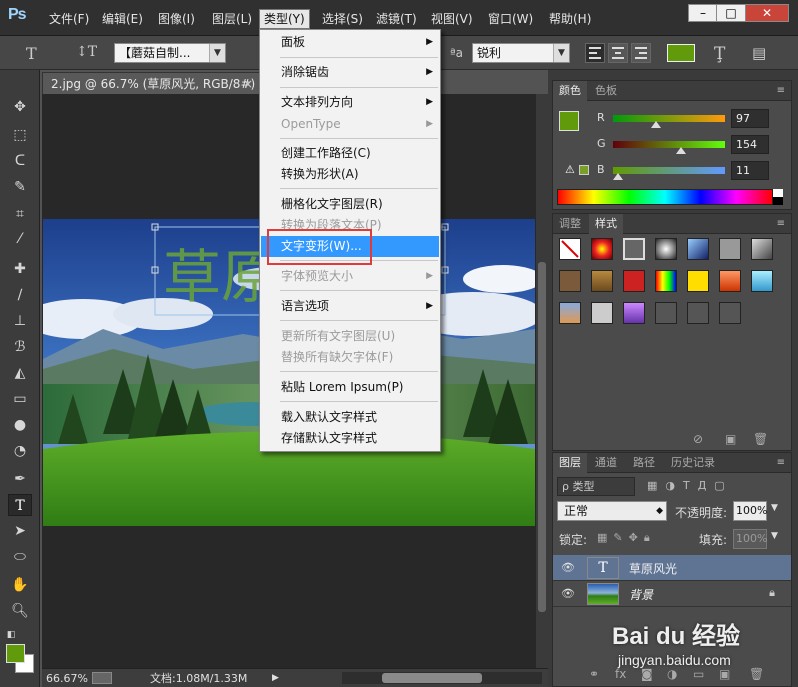 The height and width of the screenshot is (687, 798). Describe the element at coordinates (20, 505) in the screenshot. I see `type-tool-icon: T` at that location.